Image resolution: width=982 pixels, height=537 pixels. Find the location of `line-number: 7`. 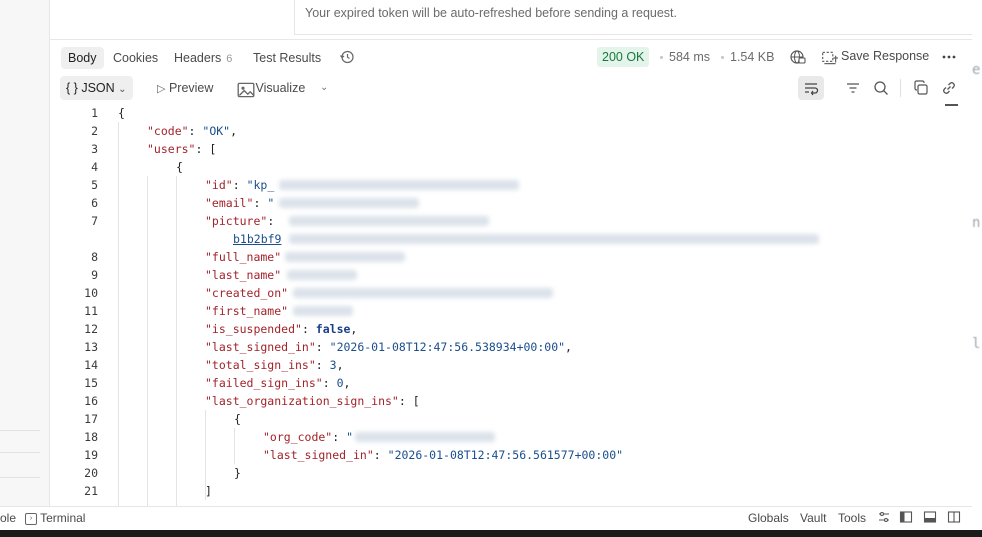

line-number: 7 is located at coordinates (94, 221).